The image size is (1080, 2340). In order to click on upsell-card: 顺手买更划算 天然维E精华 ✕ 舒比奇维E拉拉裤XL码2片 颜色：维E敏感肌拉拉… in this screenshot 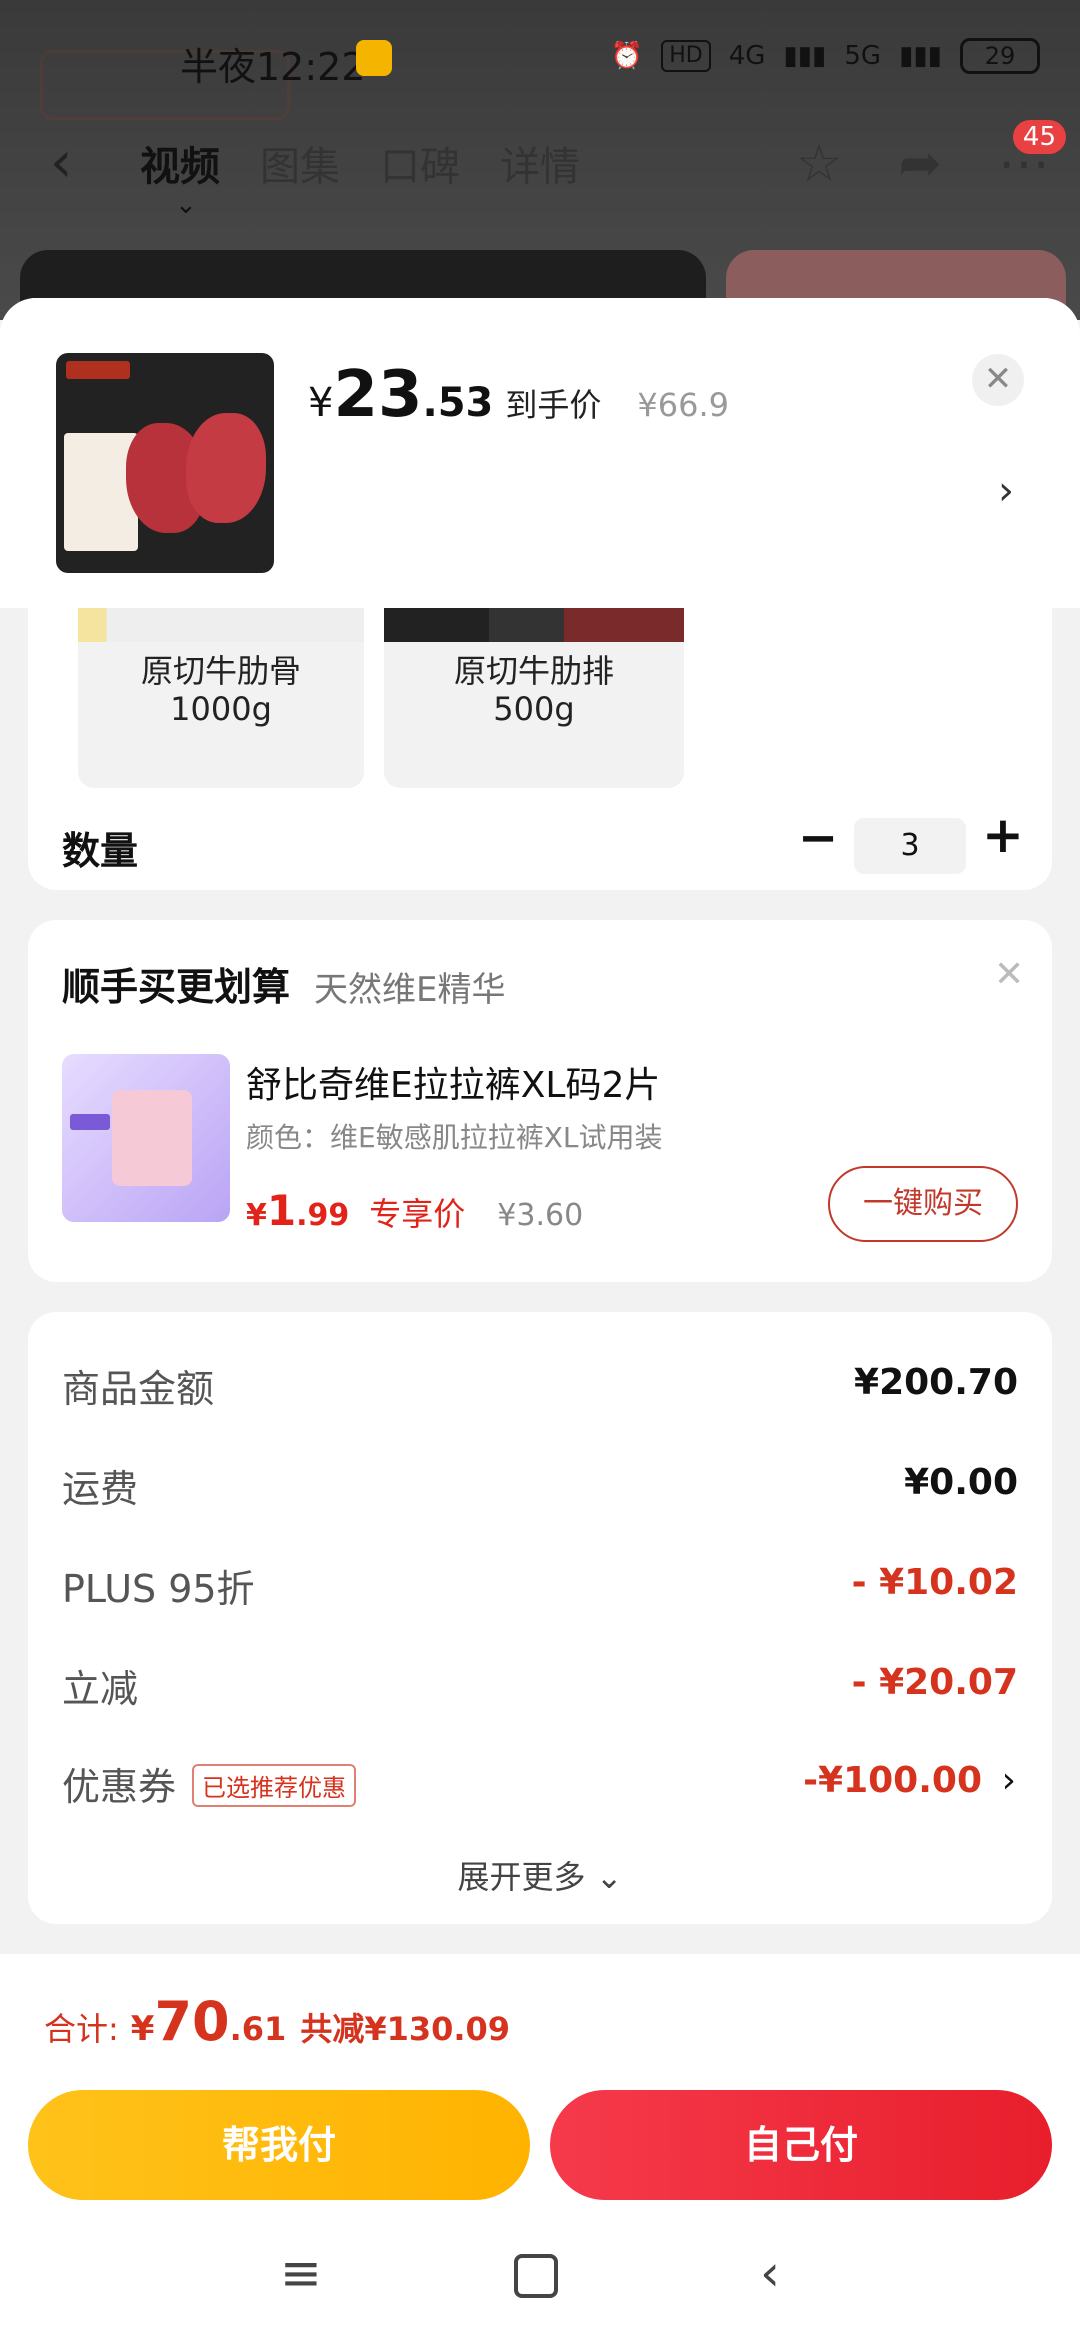, I will do `click(540, 1101)`.